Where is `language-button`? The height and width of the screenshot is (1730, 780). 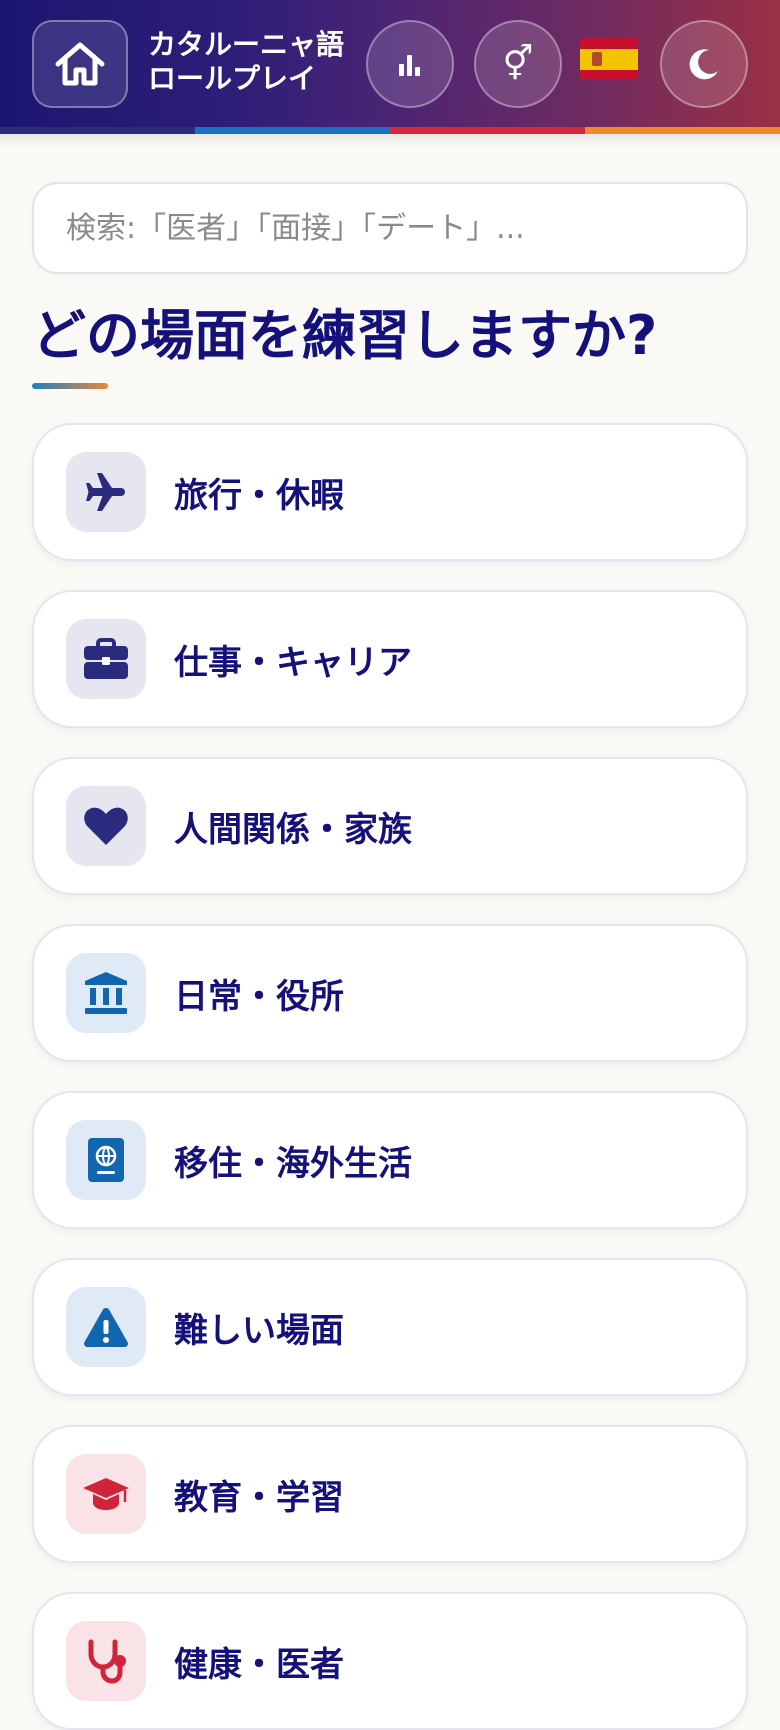 language-button is located at coordinates (609, 59).